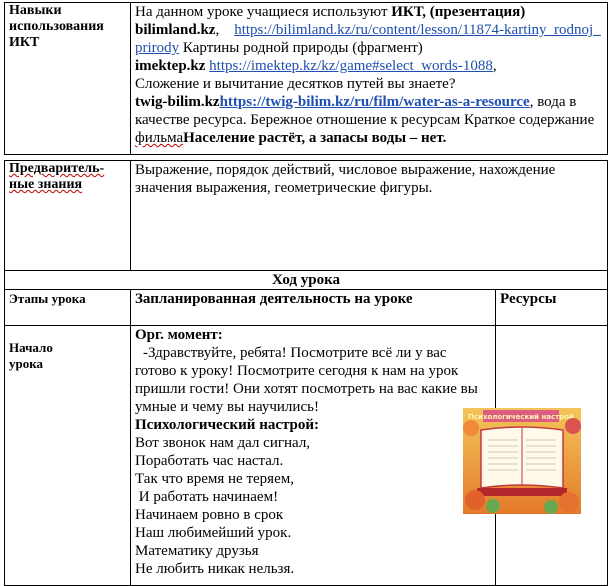  I want to click on leaf-left, so click(475, 500).